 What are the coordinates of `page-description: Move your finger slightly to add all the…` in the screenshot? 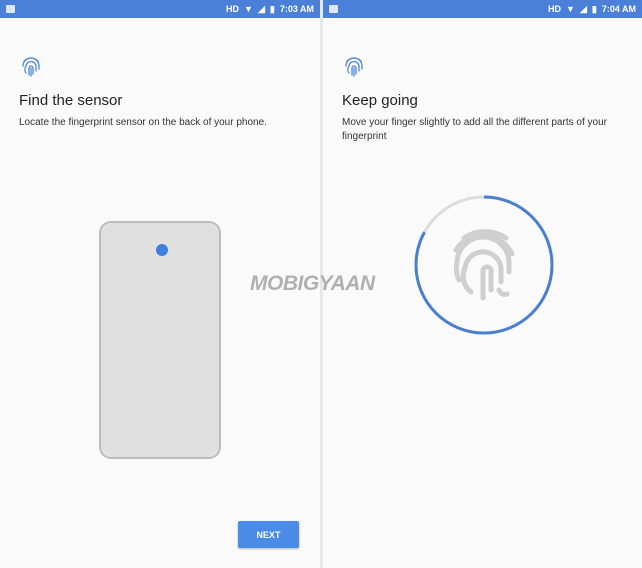 It's located at (474, 129).